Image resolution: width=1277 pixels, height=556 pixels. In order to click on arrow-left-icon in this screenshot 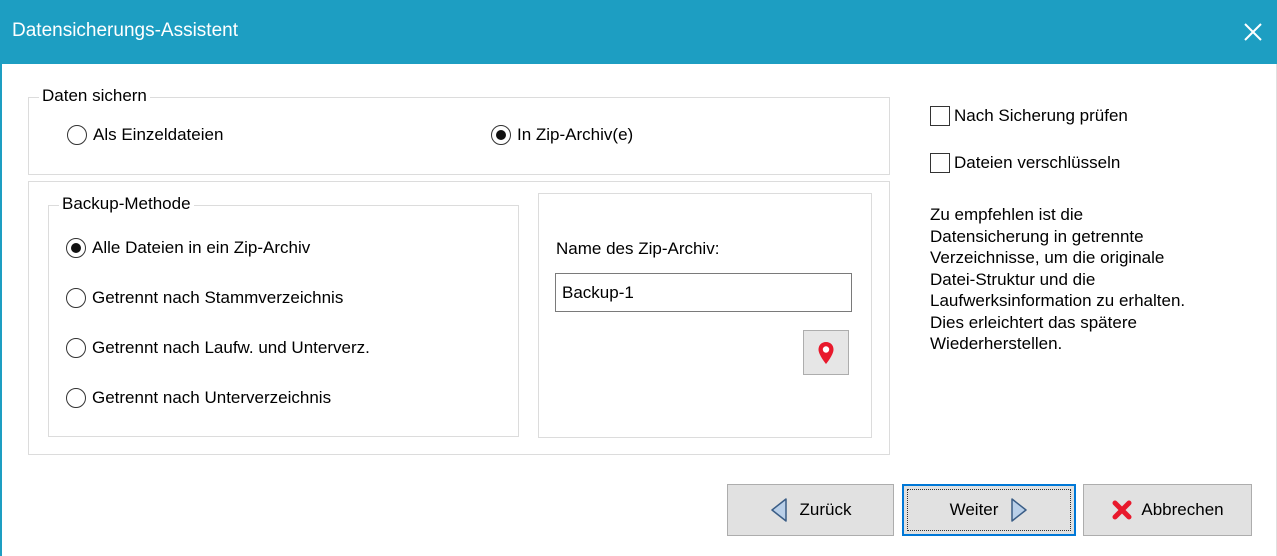, I will do `click(778, 510)`.